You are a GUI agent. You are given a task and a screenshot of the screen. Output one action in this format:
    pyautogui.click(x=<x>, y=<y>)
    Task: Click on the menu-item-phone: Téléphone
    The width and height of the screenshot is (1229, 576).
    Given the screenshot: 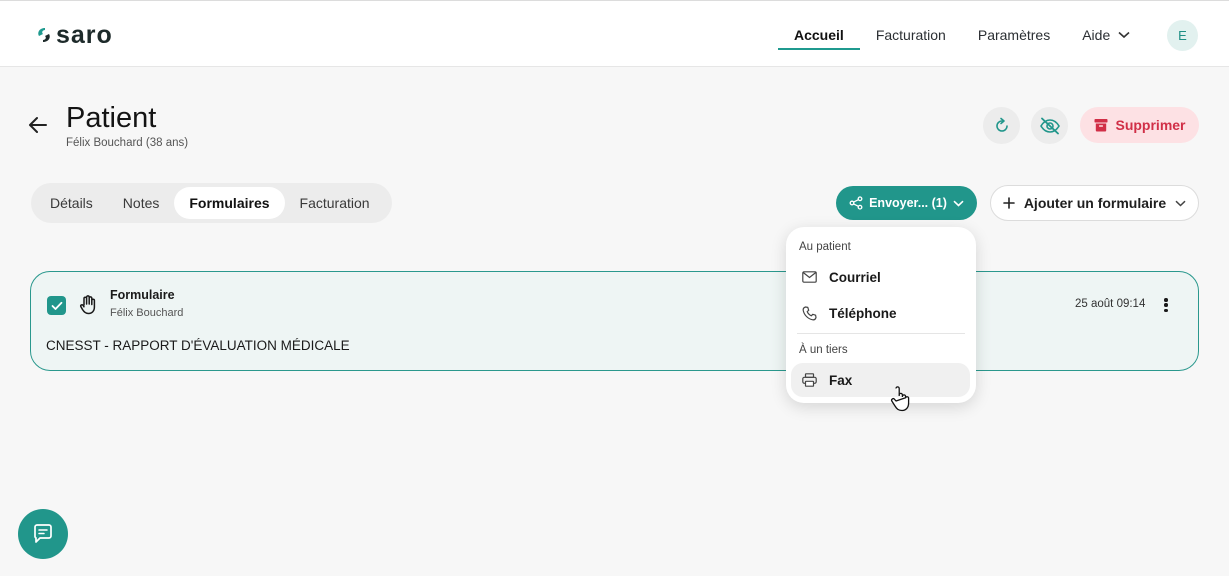 What is the action you would take?
    pyautogui.click(x=880, y=313)
    